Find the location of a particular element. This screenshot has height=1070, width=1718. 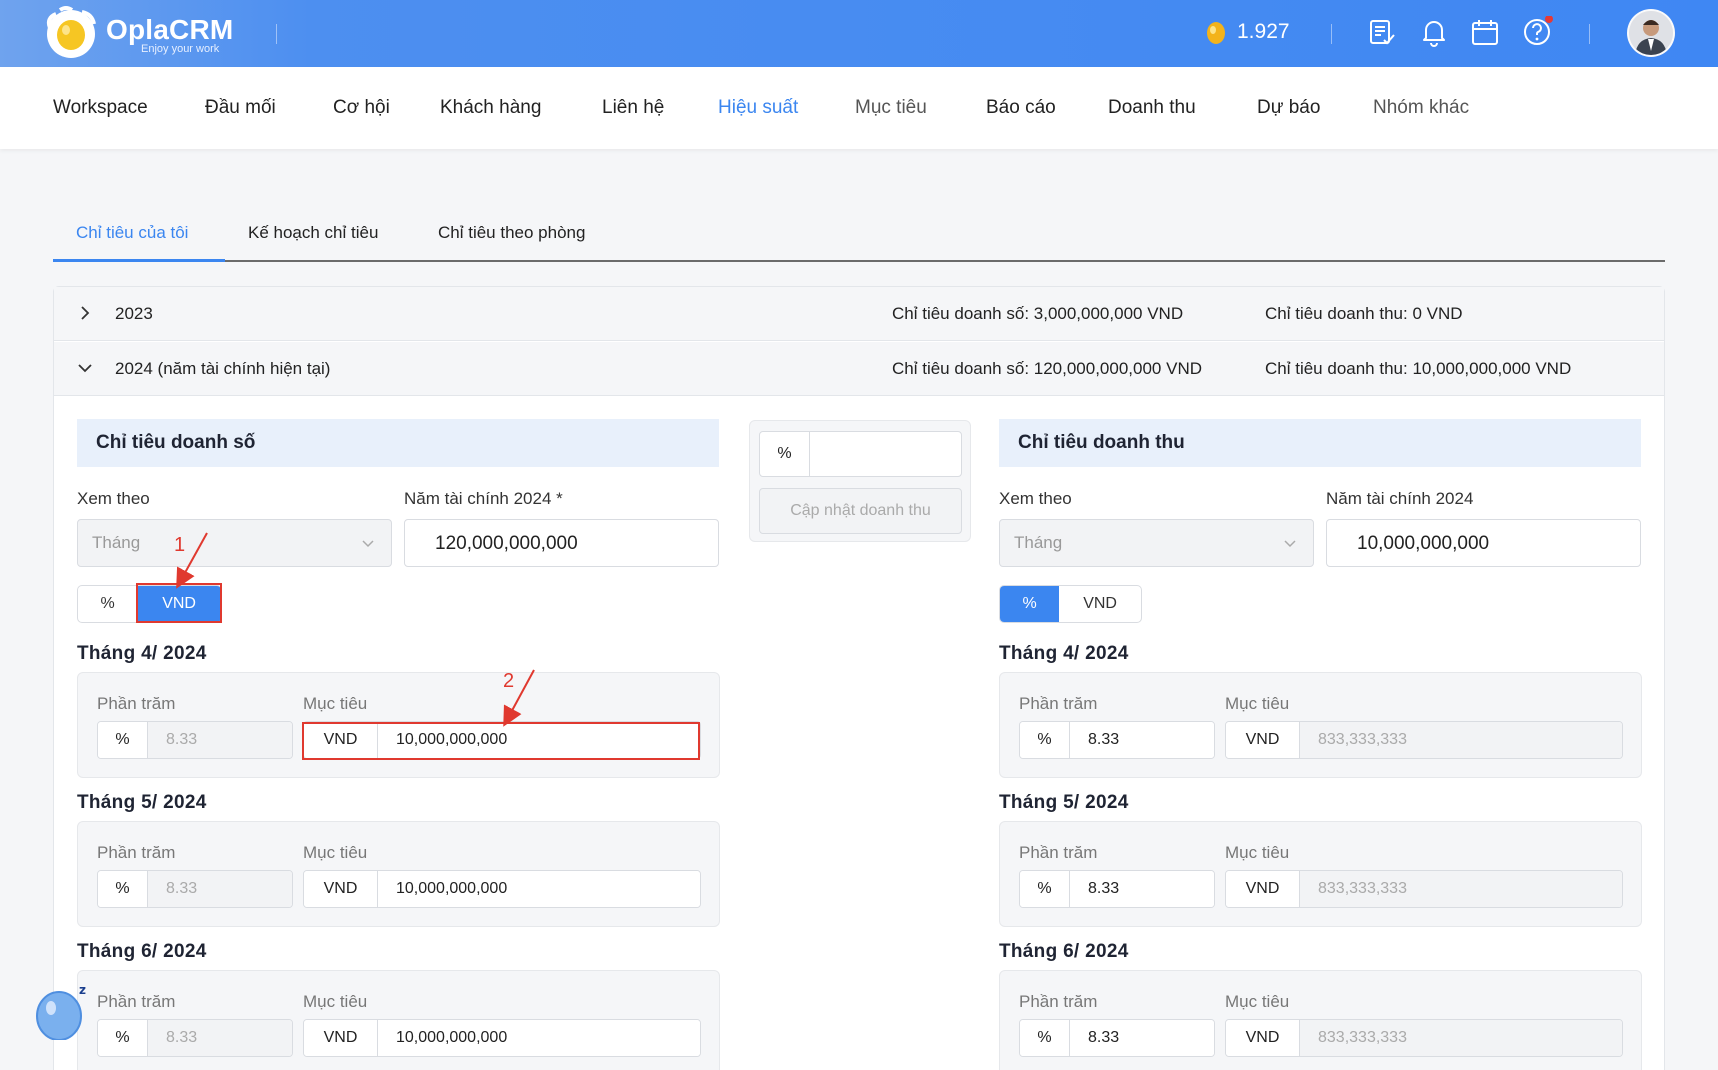

nav-reports: Báo cáo is located at coordinates (1021, 108).